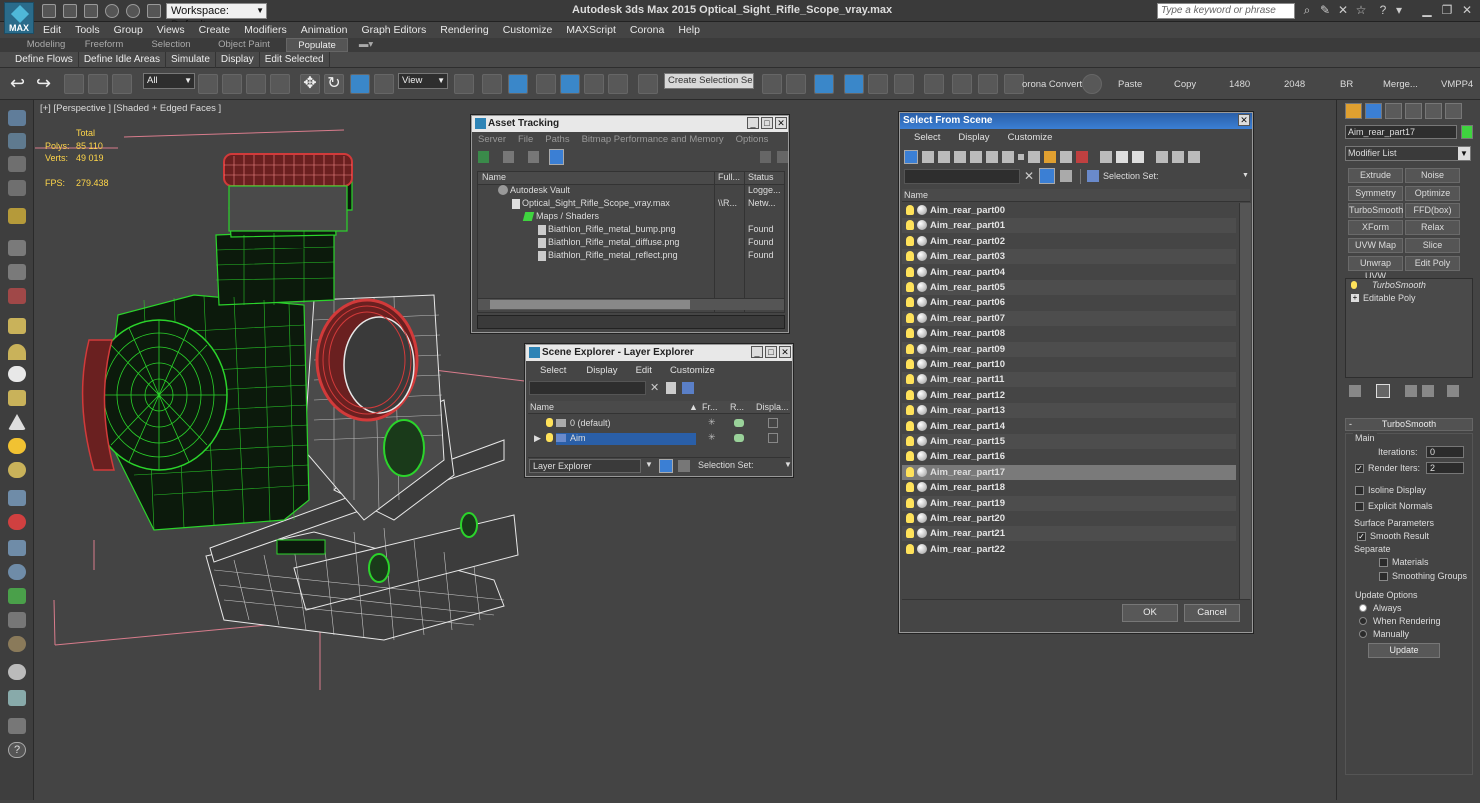  I want to click on define-flows-button: Define Flows, so click(44, 59).